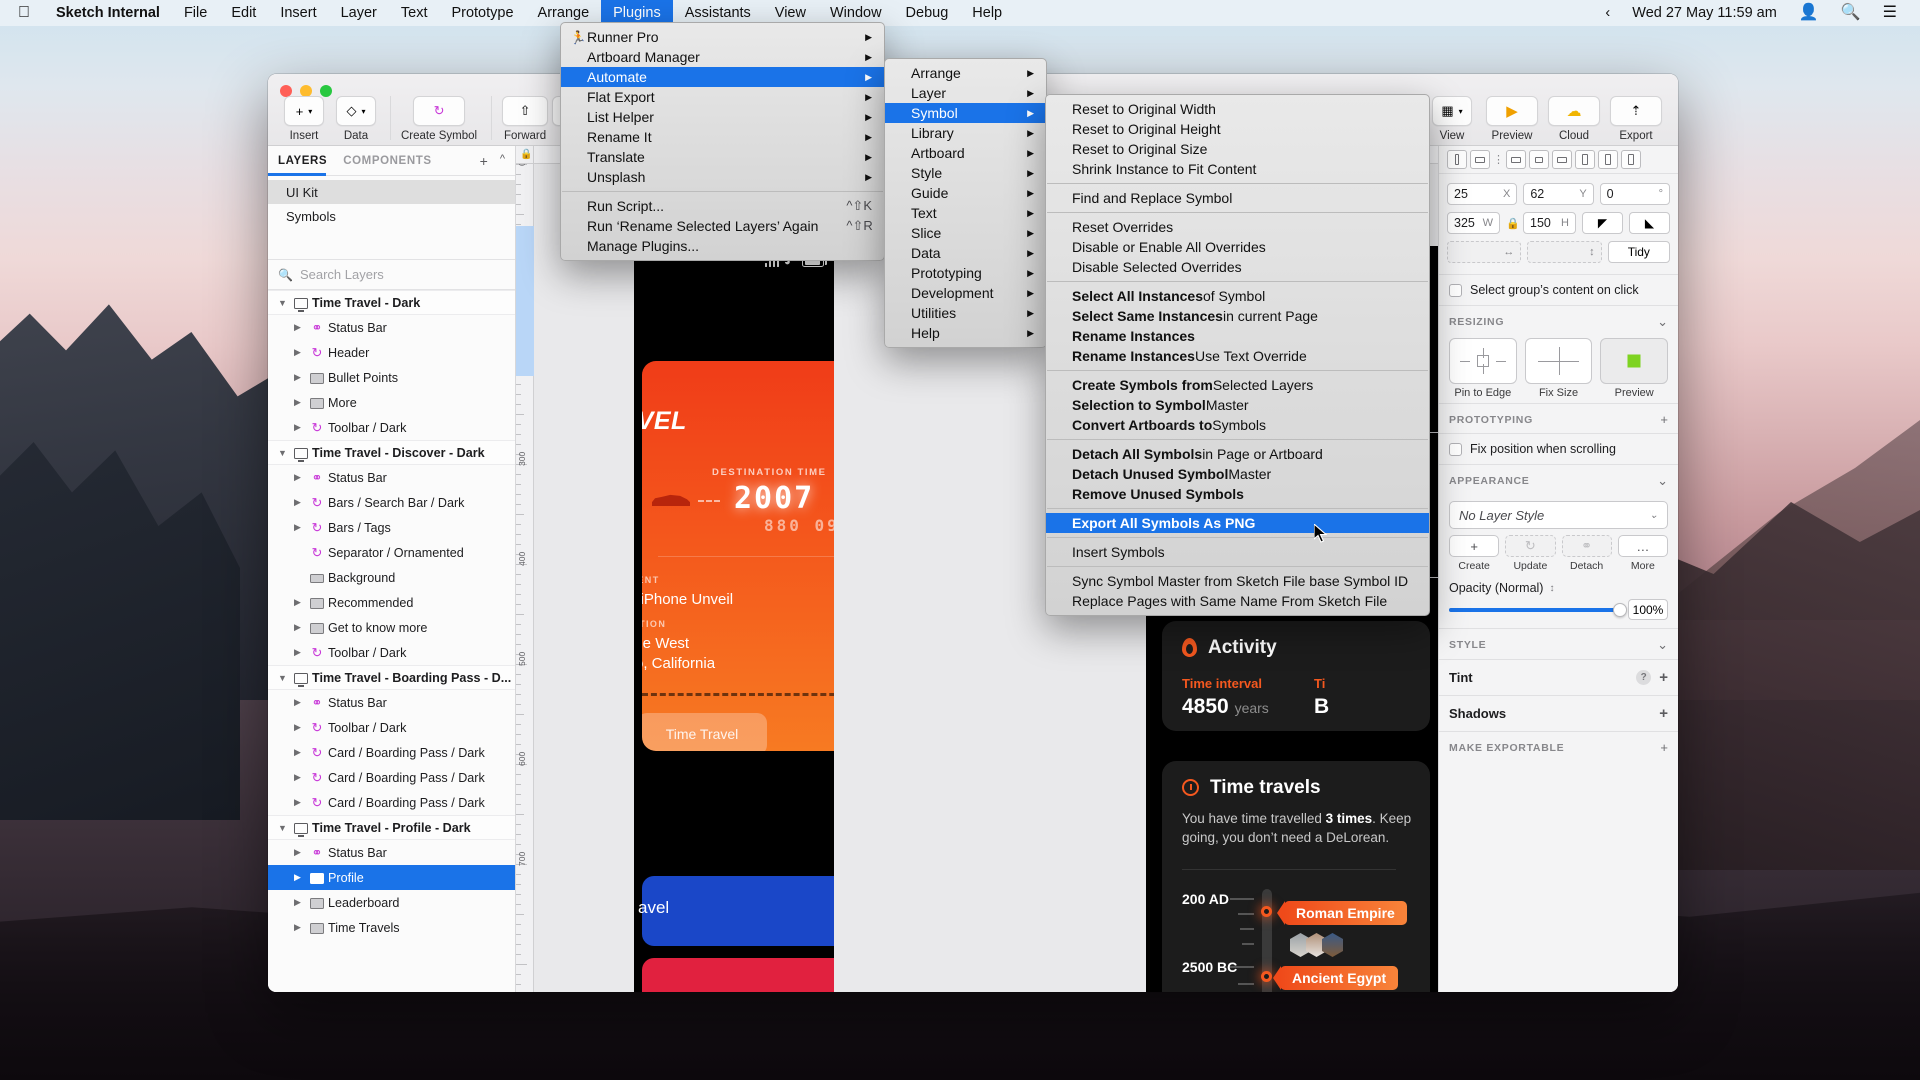 This screenshot has height=1080, width=1920. Describe the element at coordinates (1452, 119) in the screenshot. I see `toolbar-view: ▦ ▾ View` at that location.